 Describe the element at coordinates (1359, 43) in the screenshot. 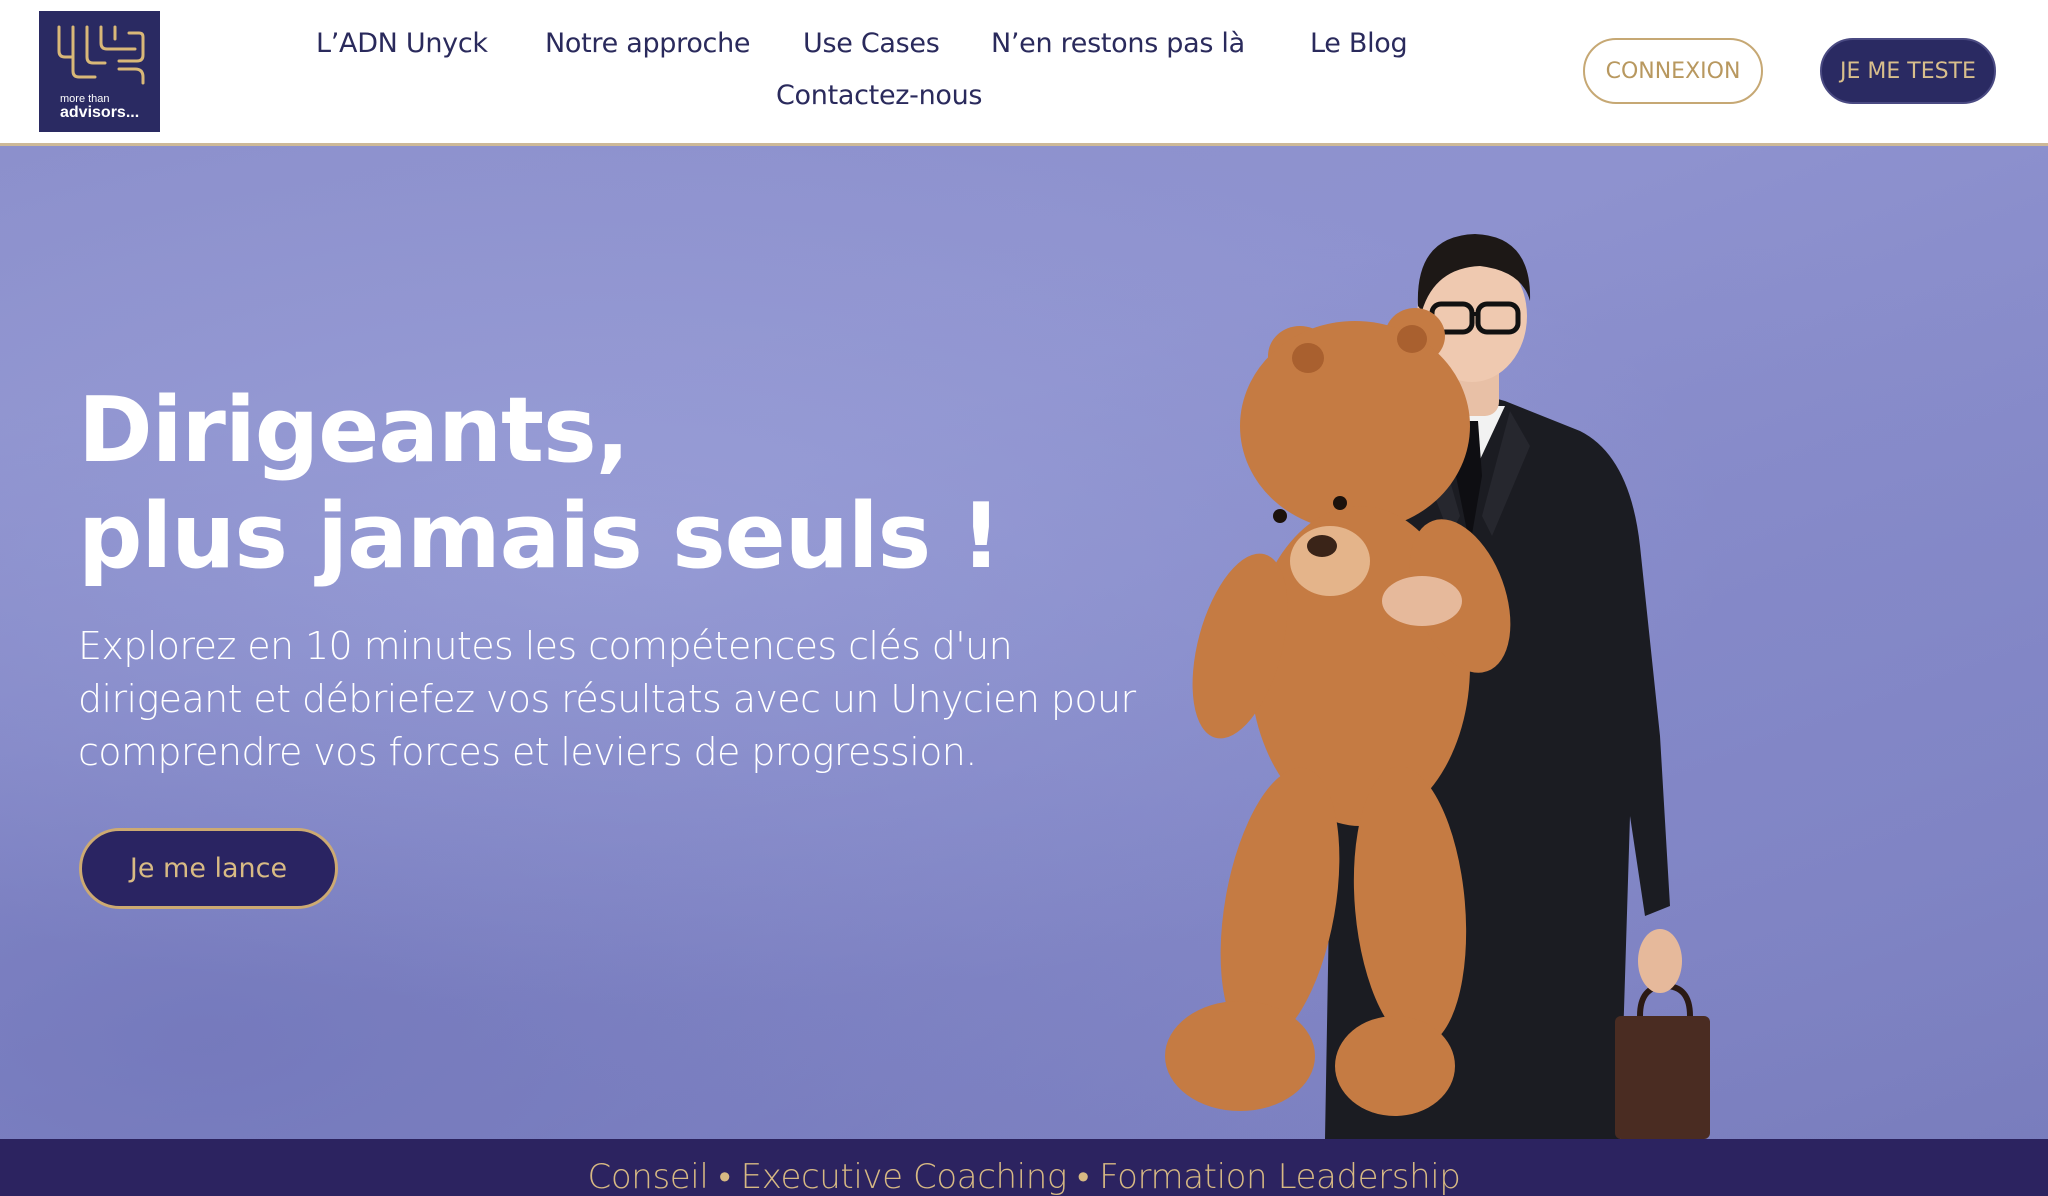

I see `nav-item-le-blog: Le Blog` at that location.